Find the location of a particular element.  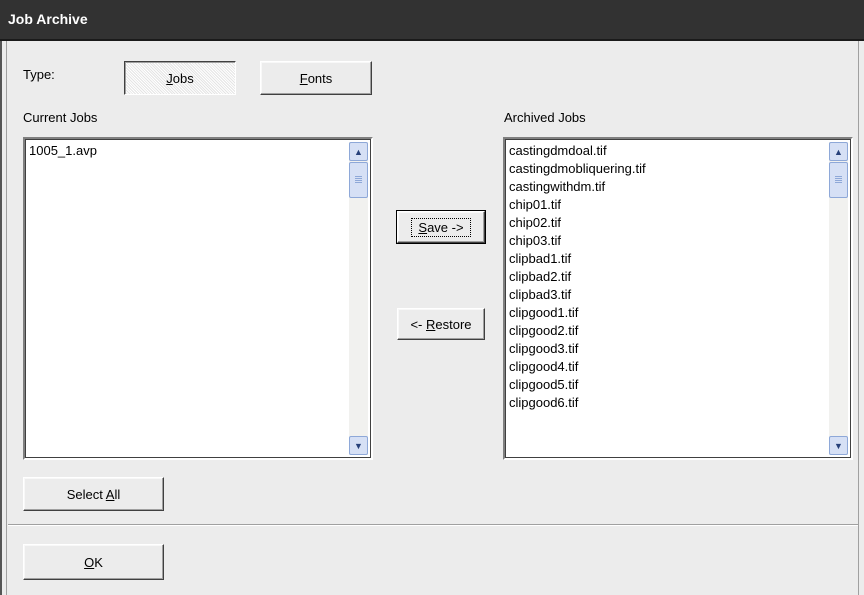

ok-button: OK is located at coordinates (93, 562).